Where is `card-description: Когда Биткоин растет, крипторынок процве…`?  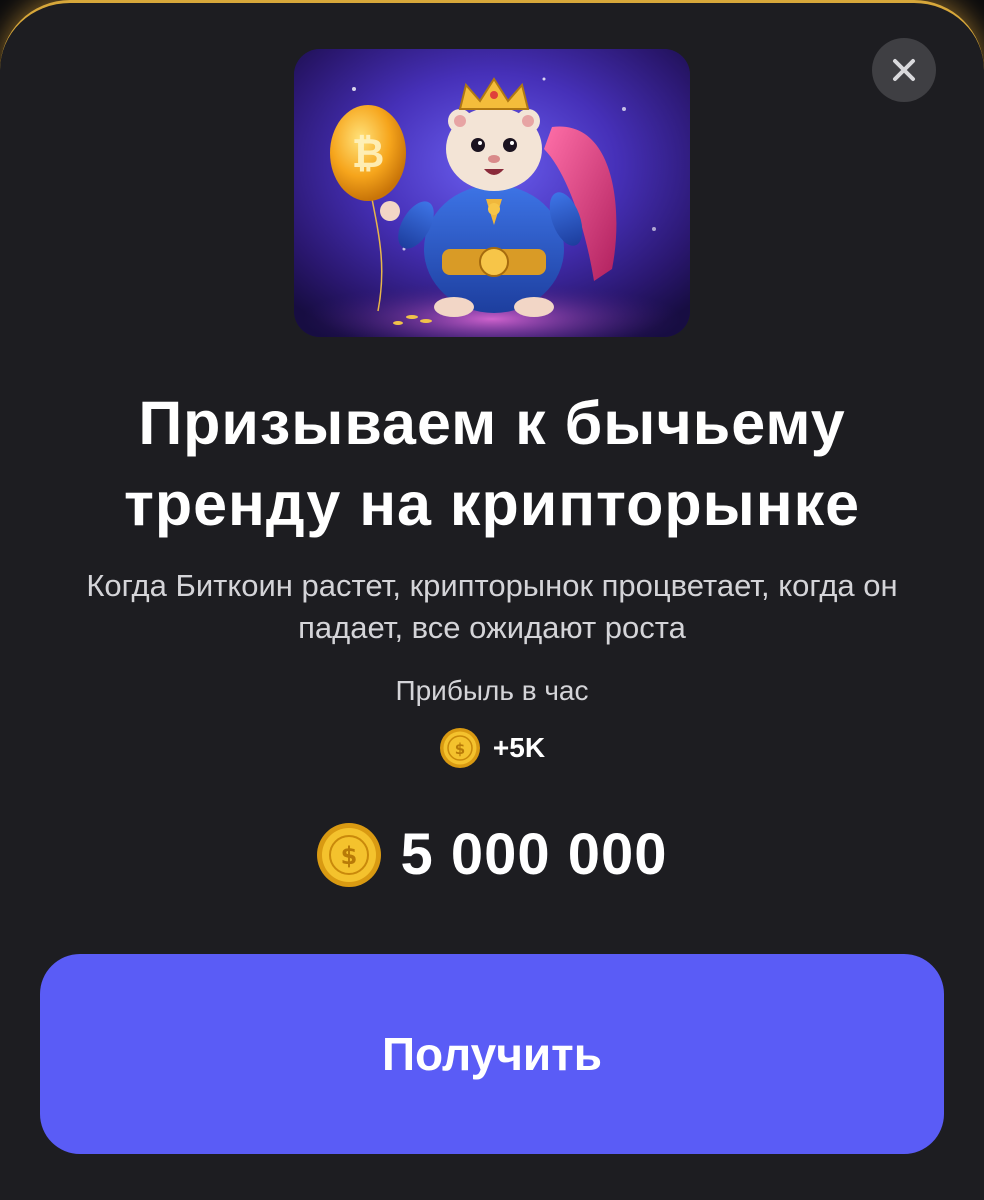
card-description: Когда Биткоин растет, крипторынок процве… is located at coordinates (492, 606).